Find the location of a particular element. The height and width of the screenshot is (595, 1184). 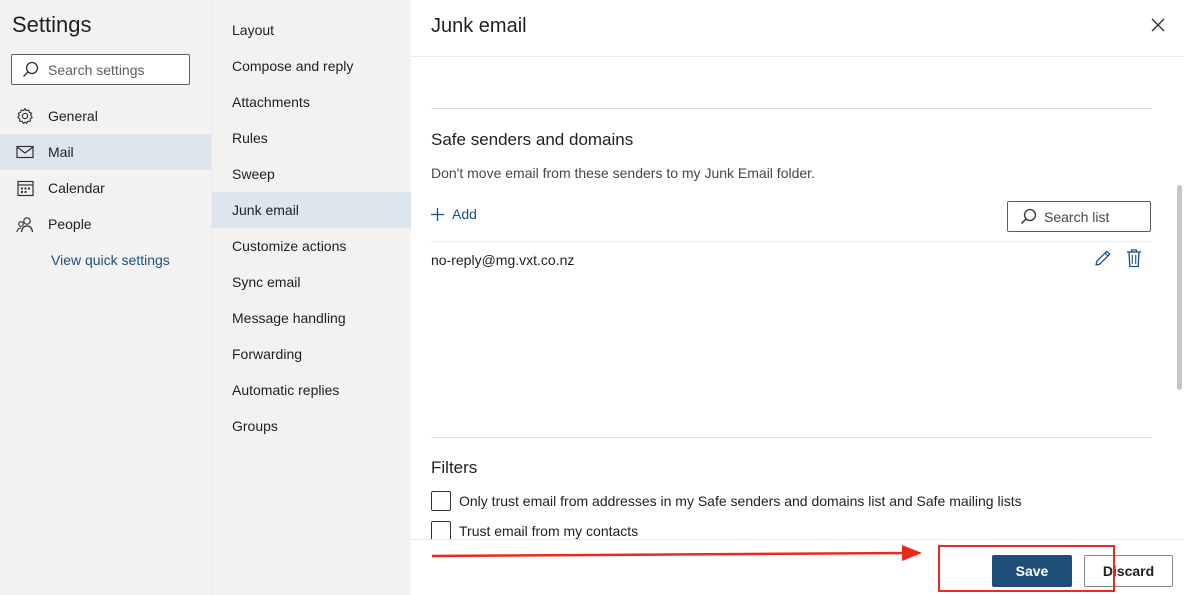

search-list-box: Search list is located at coordinates (1079, 216).